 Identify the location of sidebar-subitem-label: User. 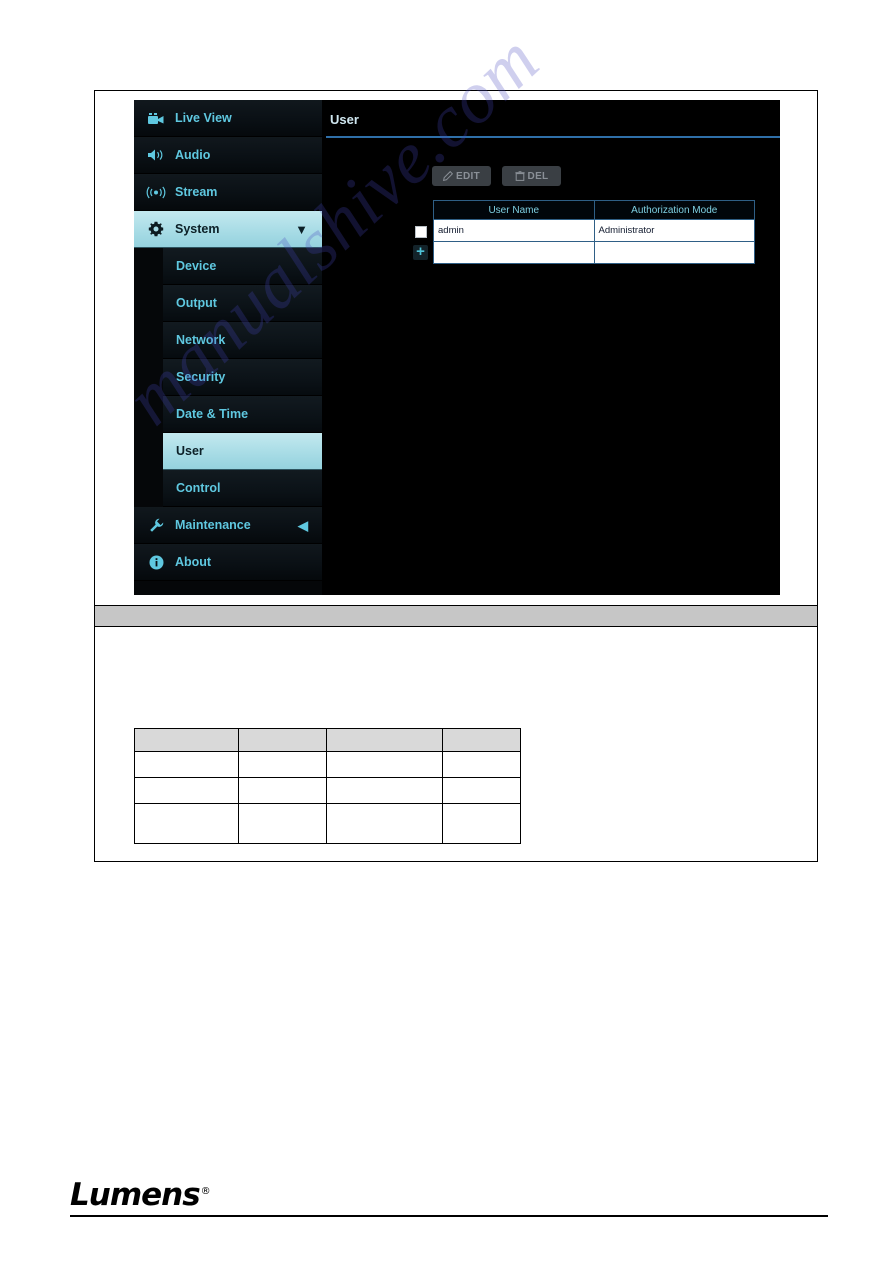
(190, 451).